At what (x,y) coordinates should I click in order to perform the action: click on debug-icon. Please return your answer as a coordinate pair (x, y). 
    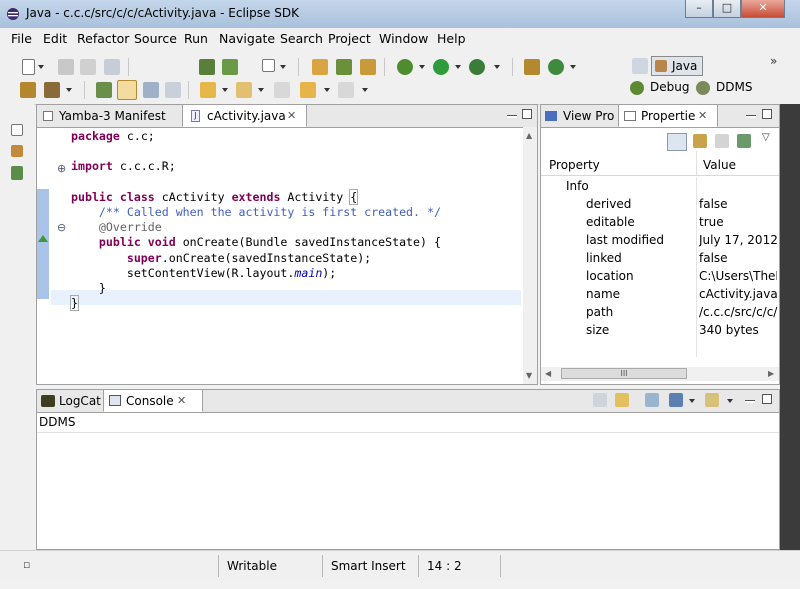
    Looking at the image, I should click on (405, 67).